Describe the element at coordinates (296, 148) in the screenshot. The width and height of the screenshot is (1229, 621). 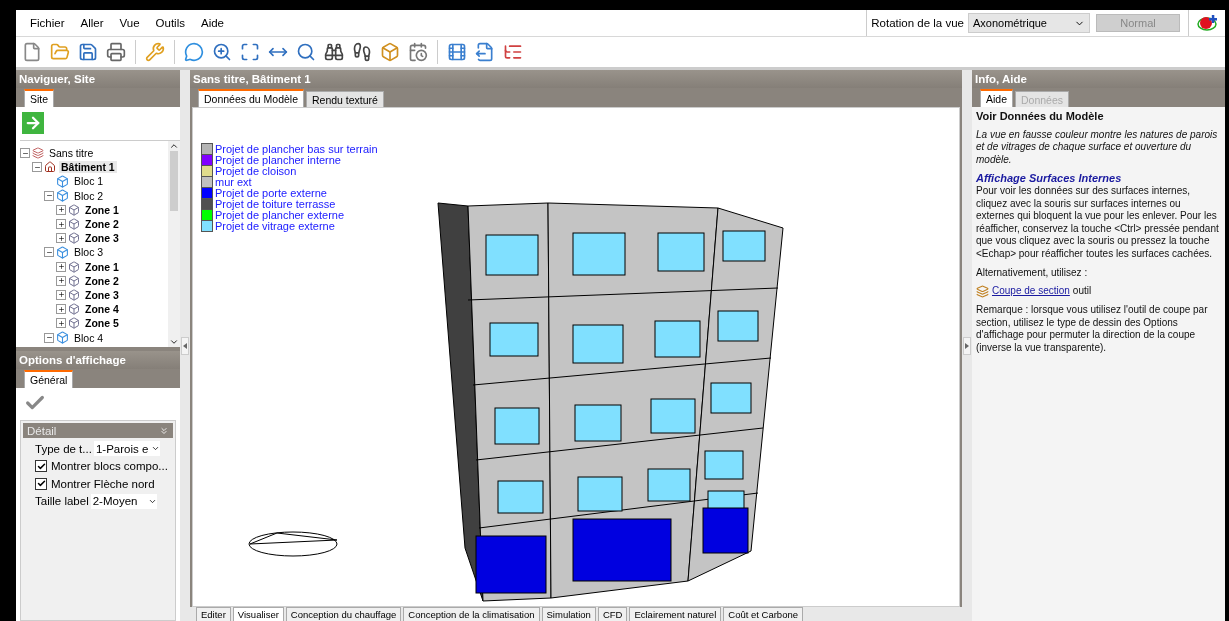
I see `legend-label: Projet de plancher bas sur terrain` at that location.